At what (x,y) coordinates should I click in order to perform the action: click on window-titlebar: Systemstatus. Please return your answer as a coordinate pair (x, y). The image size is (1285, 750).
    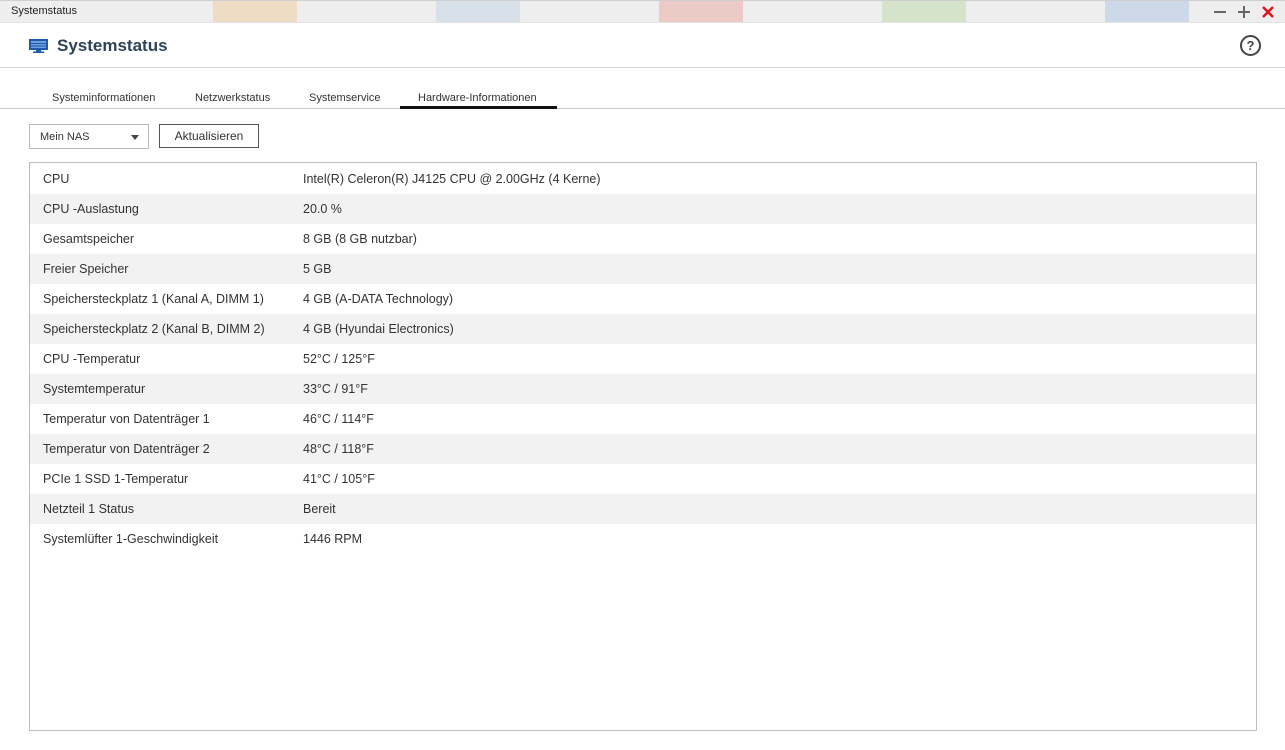
    Looking at the image, I should click on (642, 11).